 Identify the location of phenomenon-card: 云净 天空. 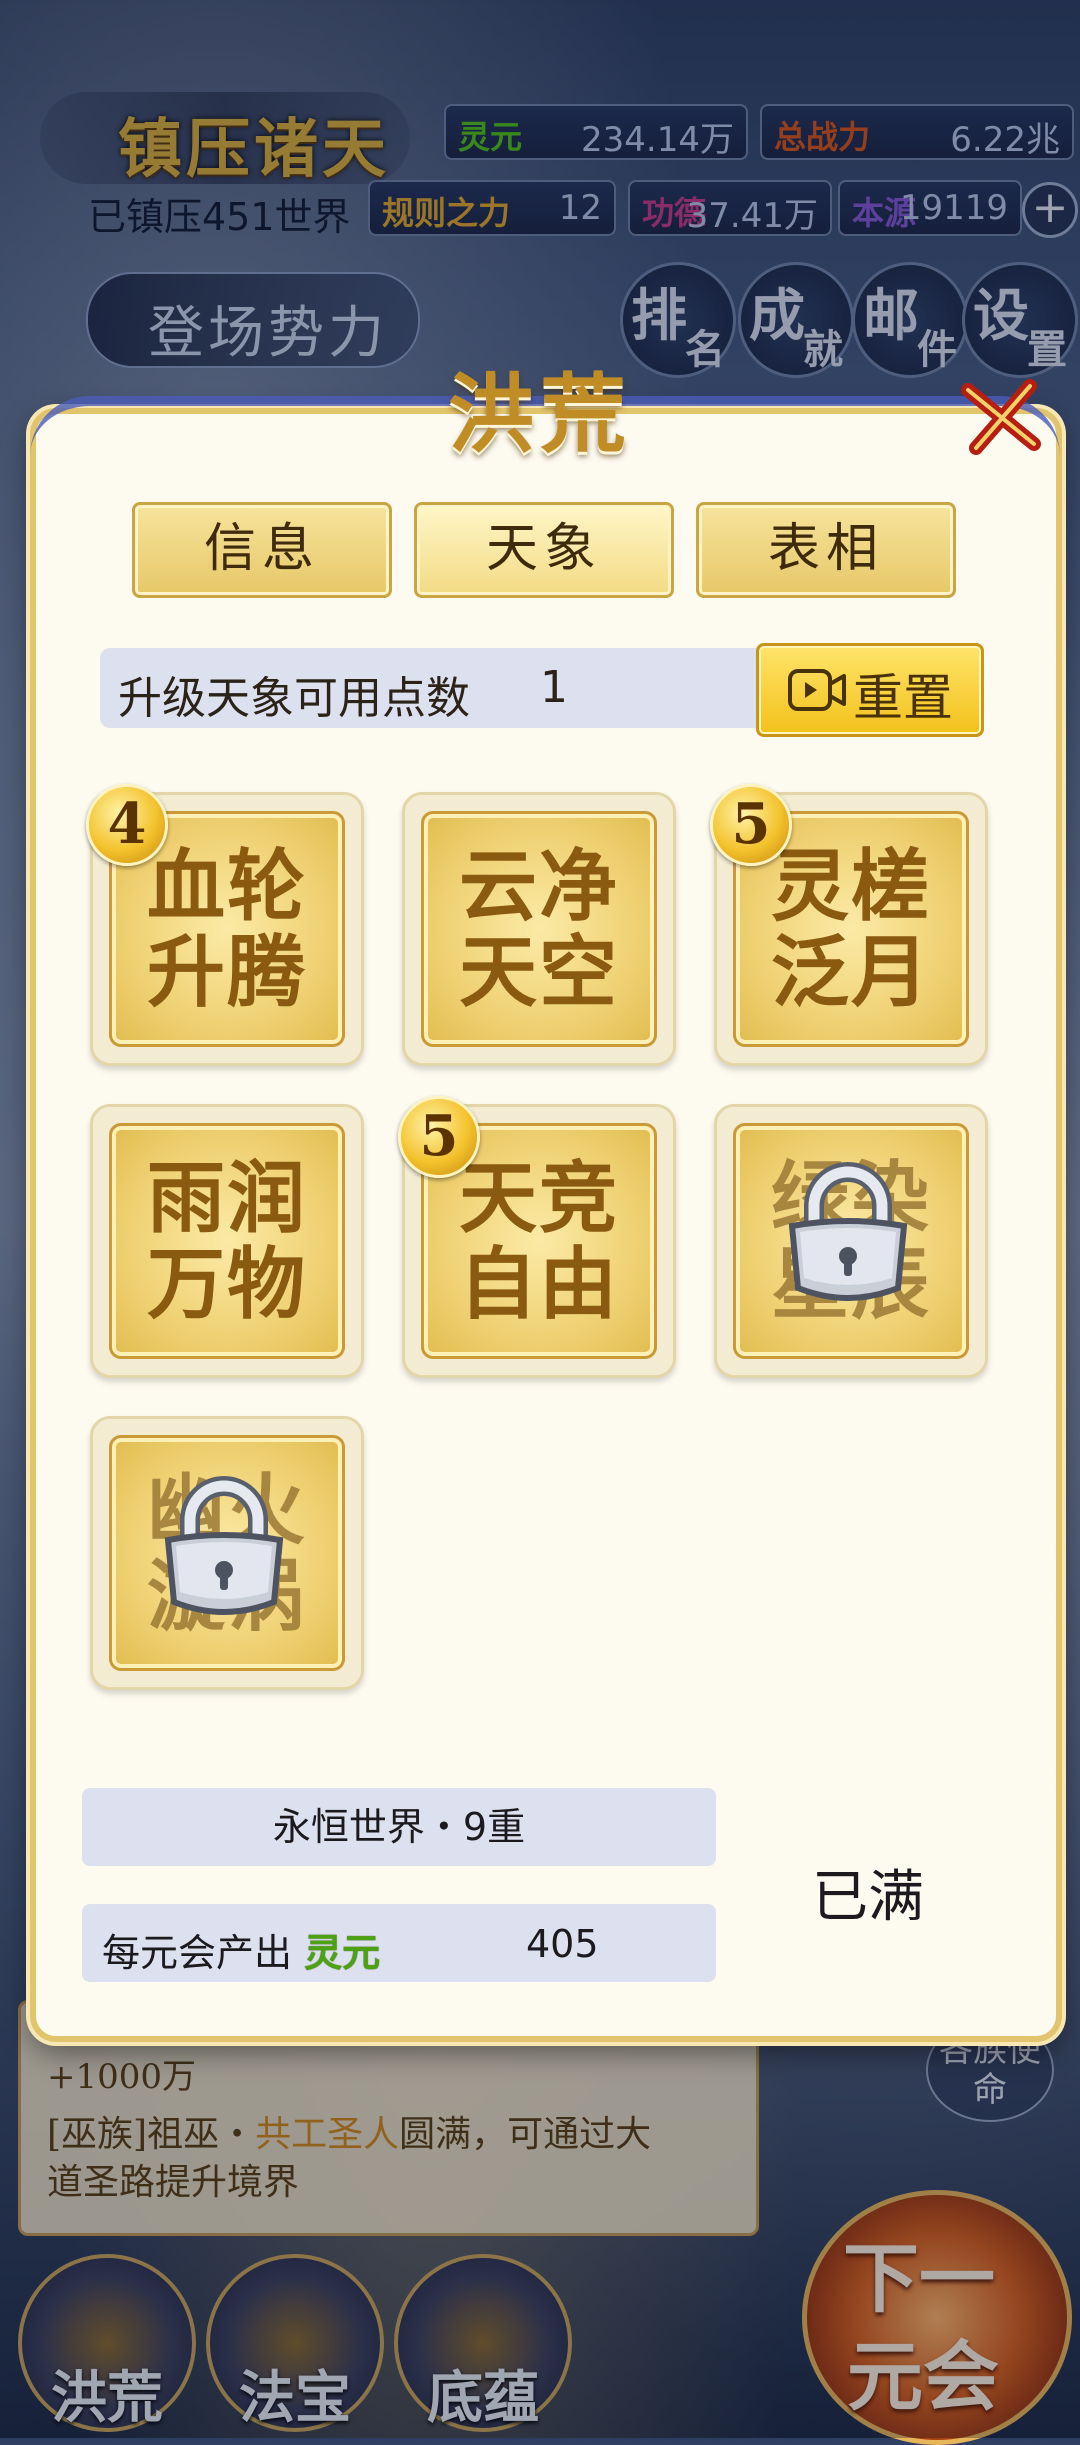
(539, 929).